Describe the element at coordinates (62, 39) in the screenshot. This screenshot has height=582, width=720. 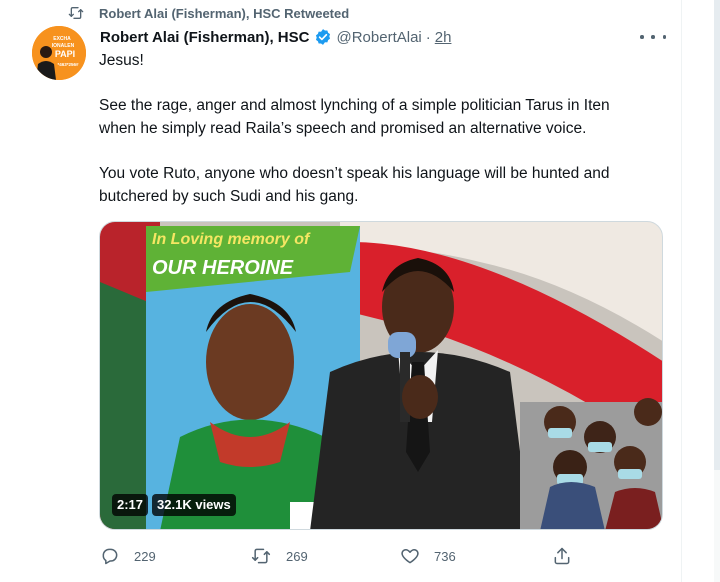
I see `svg-text: EXCHA` at that location.